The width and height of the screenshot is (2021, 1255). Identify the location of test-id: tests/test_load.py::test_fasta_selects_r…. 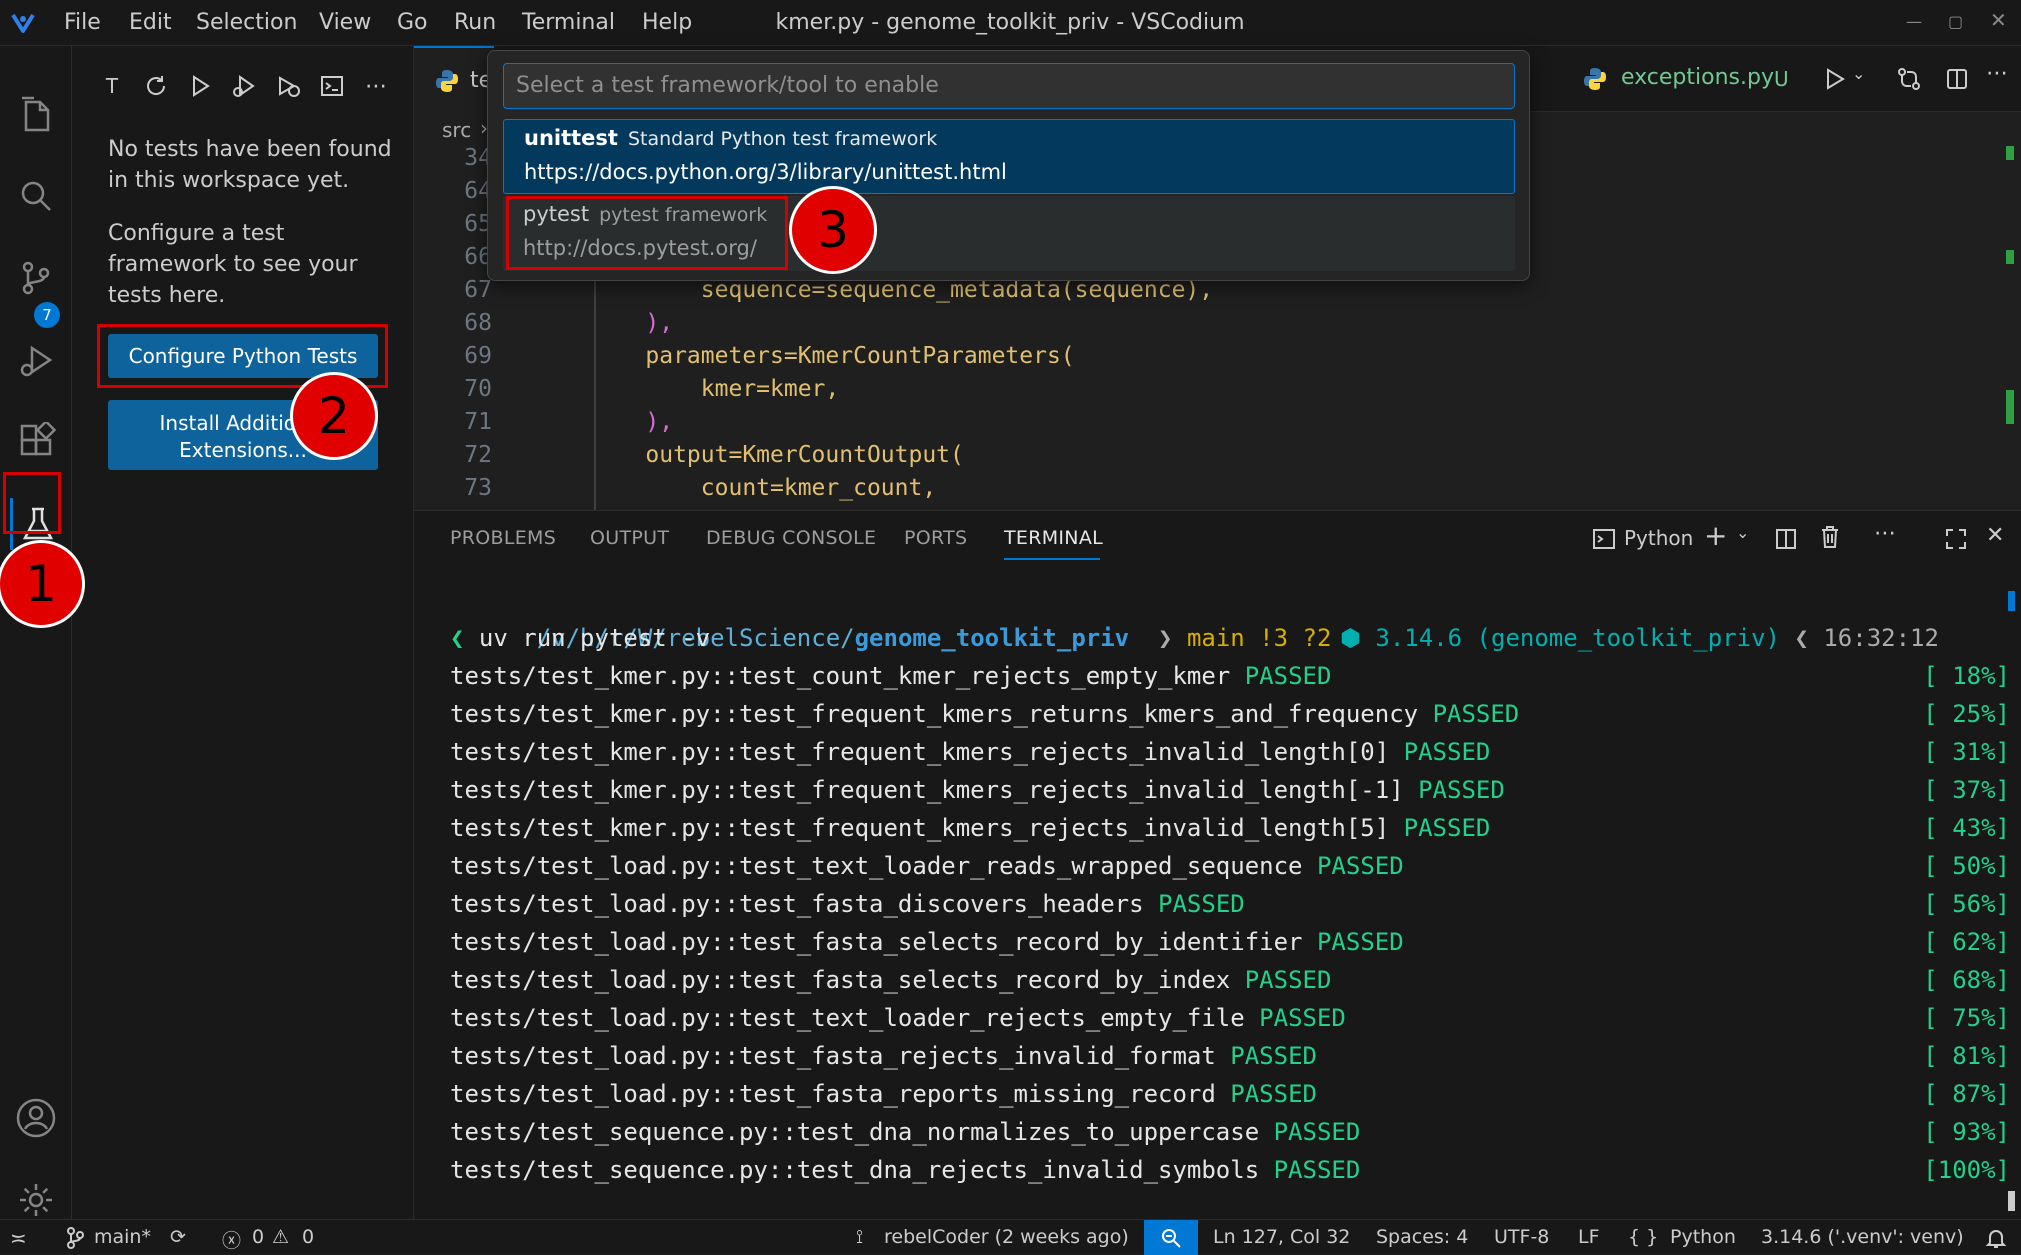
(876, 942).